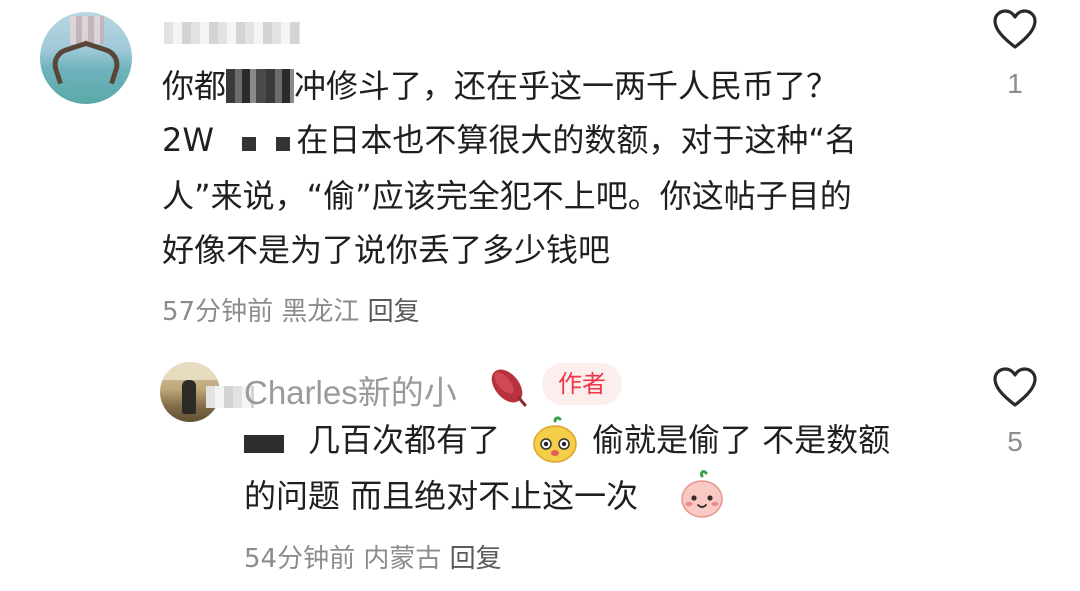  I want to click on commenter-name-redacted, so click(232, 33).